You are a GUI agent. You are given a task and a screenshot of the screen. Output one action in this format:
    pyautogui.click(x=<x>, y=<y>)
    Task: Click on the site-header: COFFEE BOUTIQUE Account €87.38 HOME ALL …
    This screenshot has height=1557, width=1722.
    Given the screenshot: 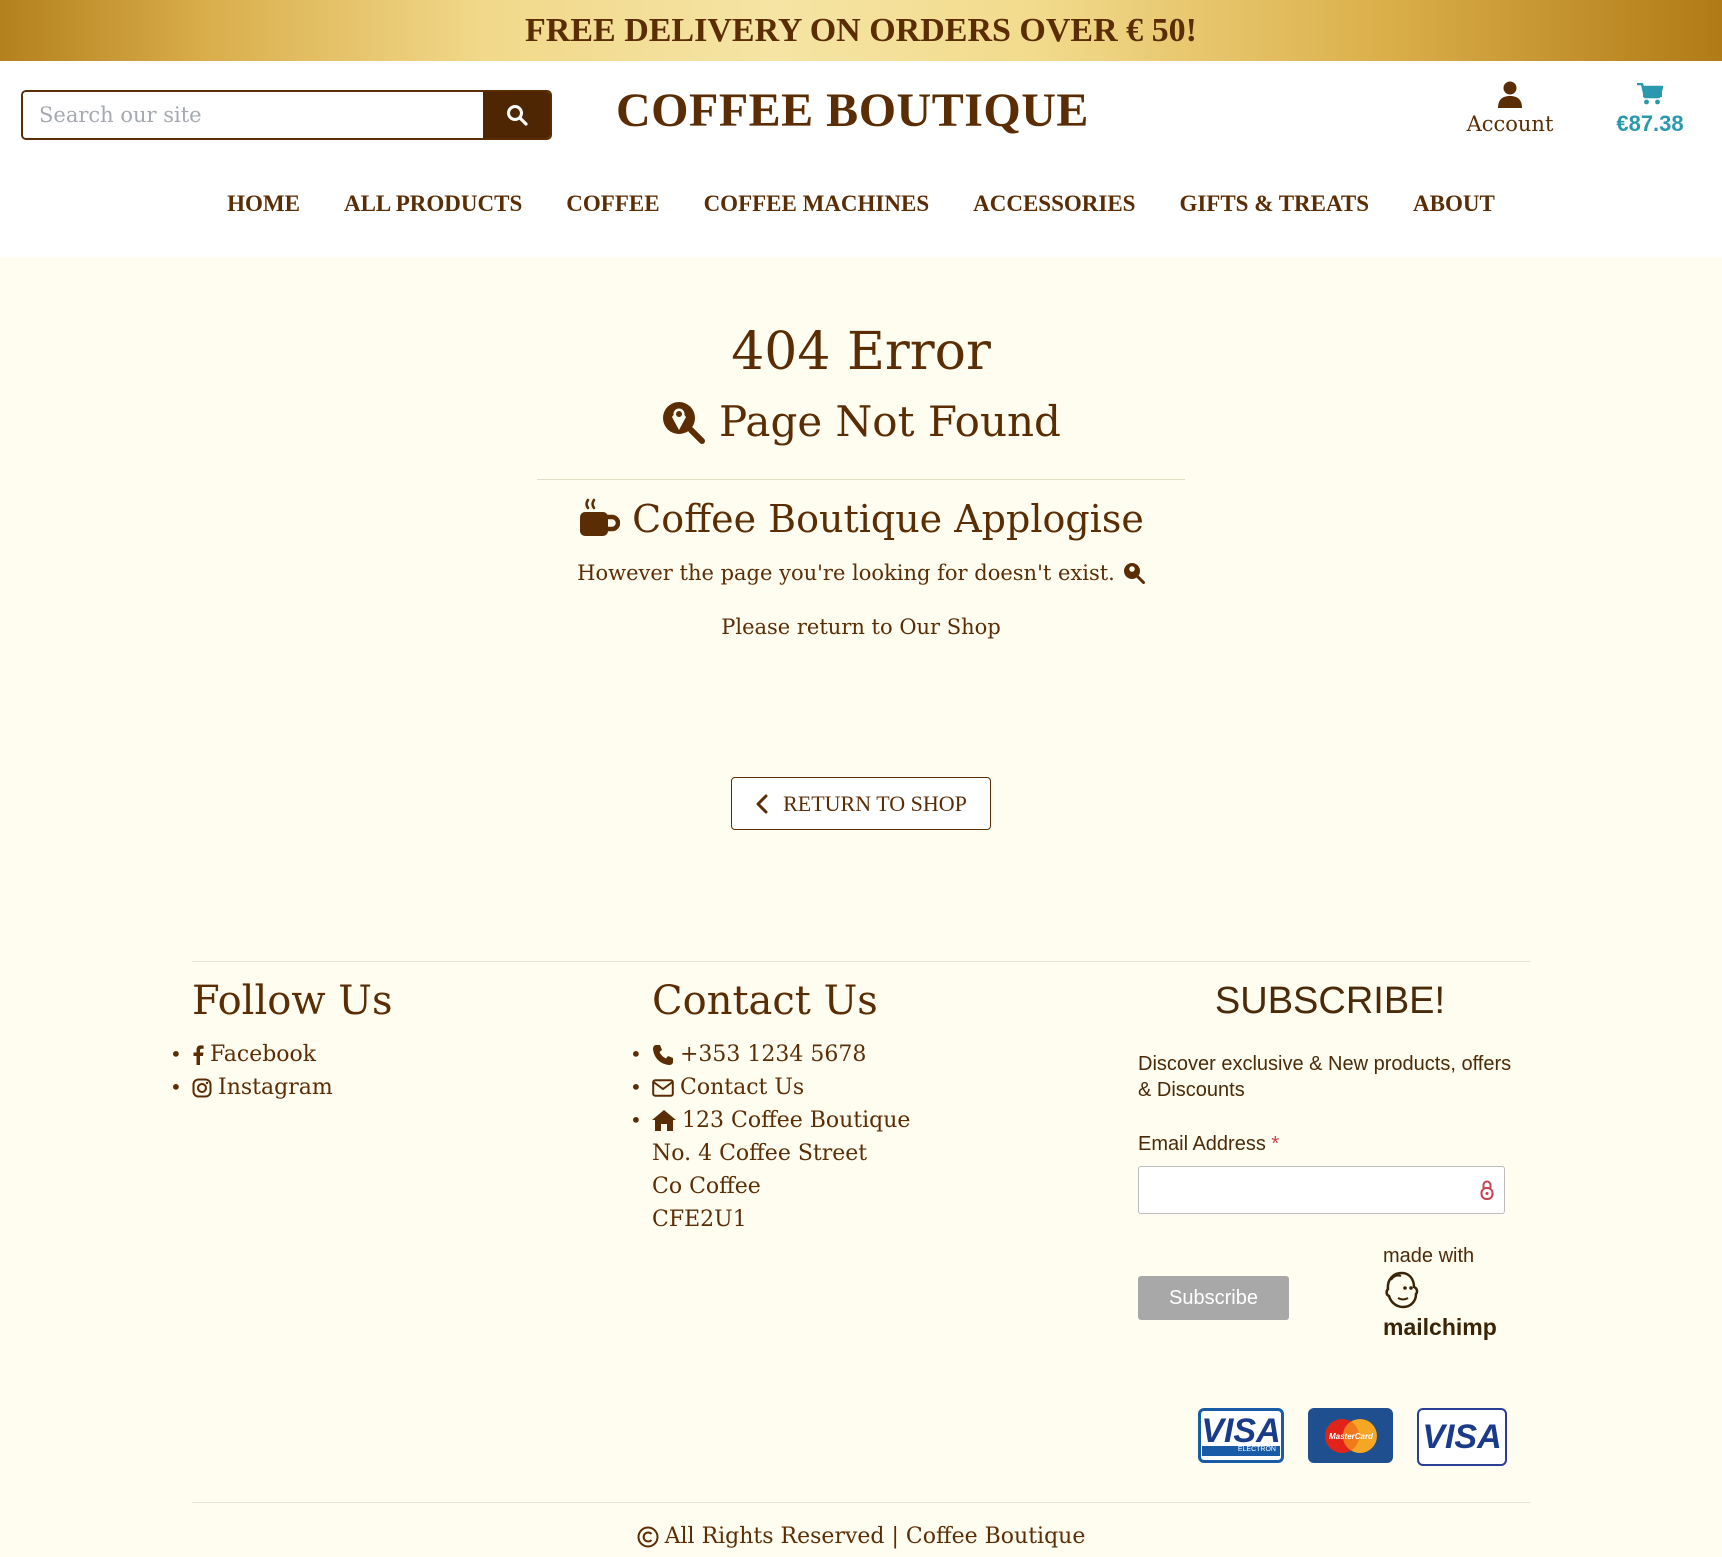 What is the action you would take?
    pyautogui.click(x=861, y=159)
    